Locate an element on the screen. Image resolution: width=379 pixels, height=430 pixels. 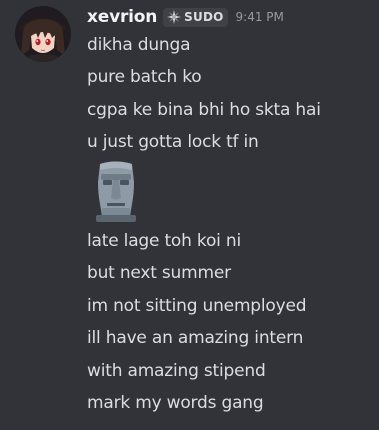
message-line: im not sitting unemployed is located at coordinates (197, 306).